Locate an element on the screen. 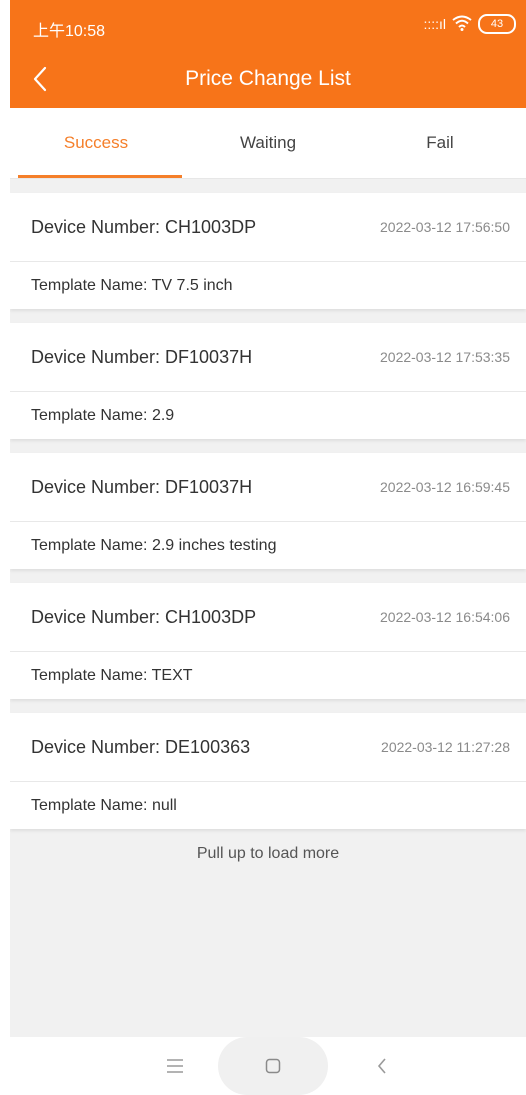 The height and width of the screenshot is (1095, 526). signal-icon: ::::ıl is located at coordinates (434, 24).